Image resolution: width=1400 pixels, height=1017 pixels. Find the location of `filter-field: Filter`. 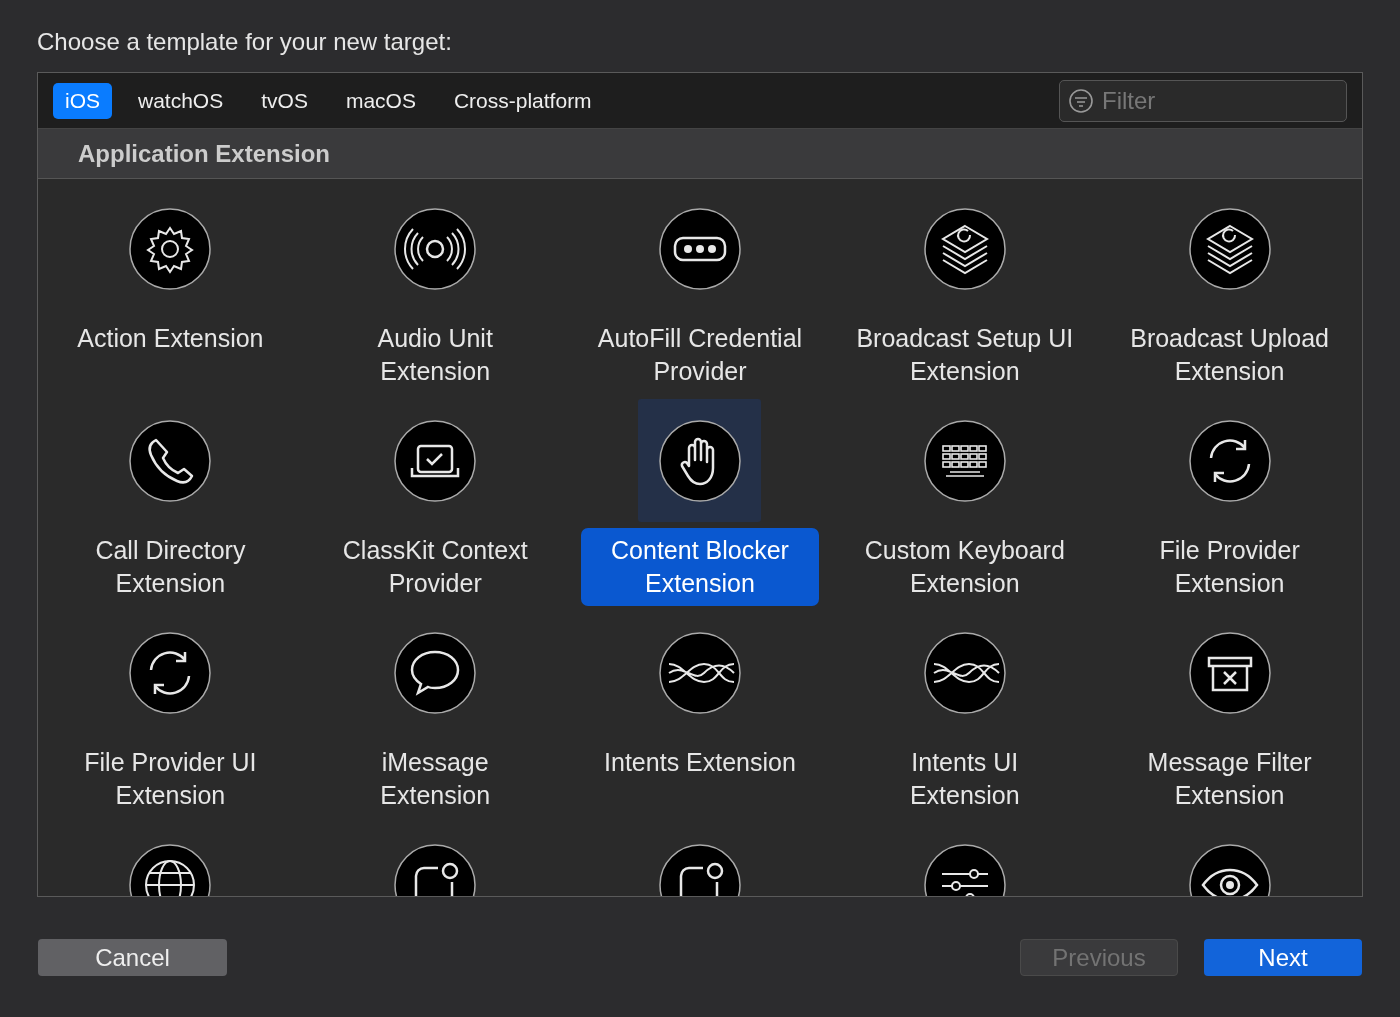

filter-field: Filter is located at coordinates (1203, 100).